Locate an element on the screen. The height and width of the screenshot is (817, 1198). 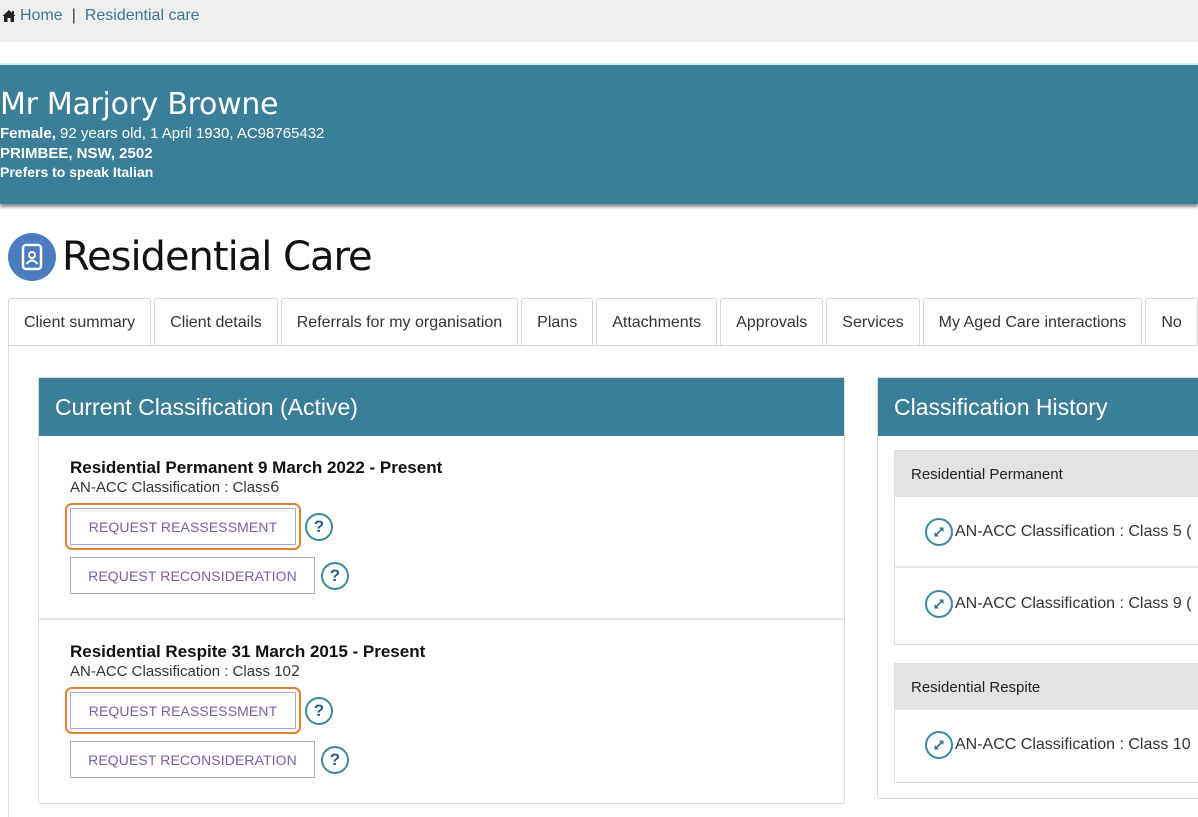
history-item-text: AN-ACC Classification : Class 9 ( is located at coordinates (1073, 603).